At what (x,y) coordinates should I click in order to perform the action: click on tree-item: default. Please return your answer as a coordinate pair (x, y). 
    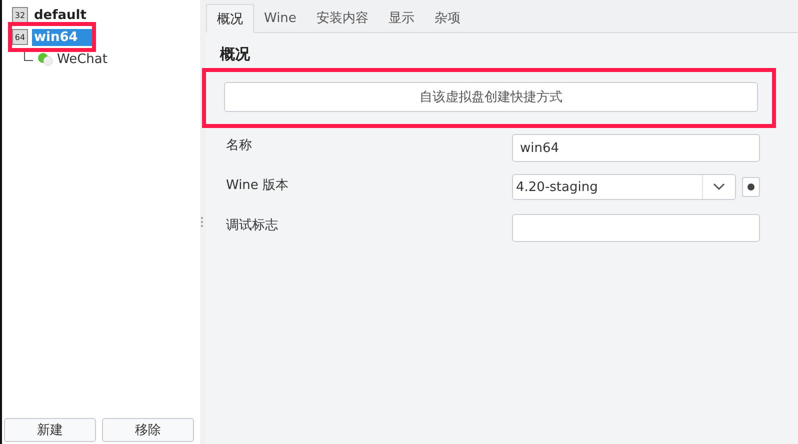
    Looking at the image, I should click on (60, 15).